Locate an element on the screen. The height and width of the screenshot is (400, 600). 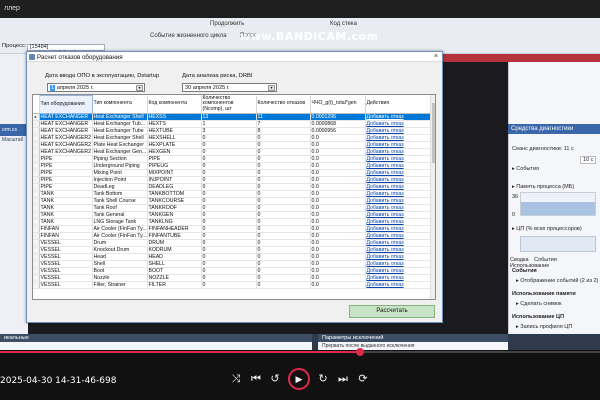
progress-knob is located at coordinates (360, 352).